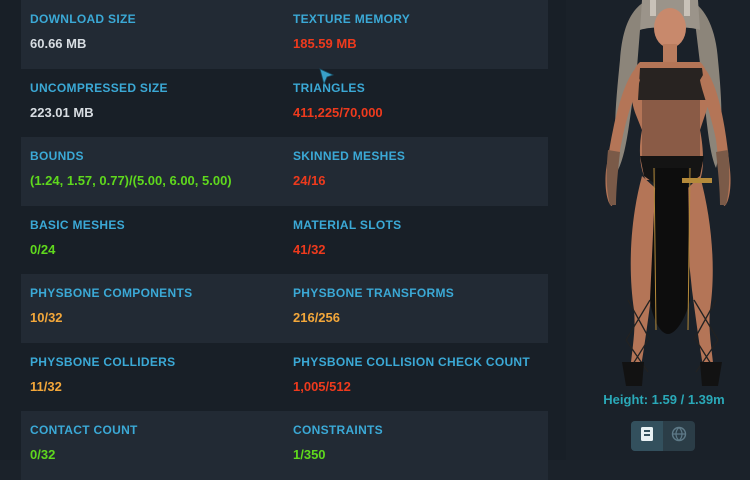 The height and width of the screenshot is (480, 750). I want to click on mouse-cursor-icon, so click(327, 77).